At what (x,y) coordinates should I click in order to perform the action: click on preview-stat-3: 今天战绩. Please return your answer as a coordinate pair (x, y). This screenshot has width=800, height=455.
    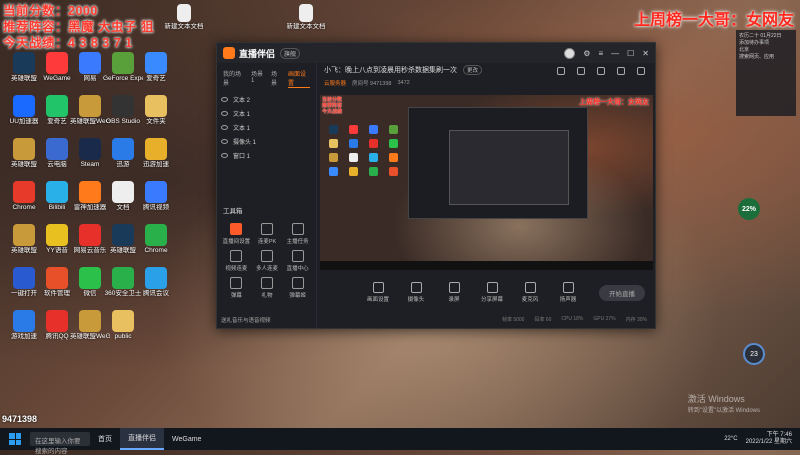
    Looking at the image, I should click on (332, 112).